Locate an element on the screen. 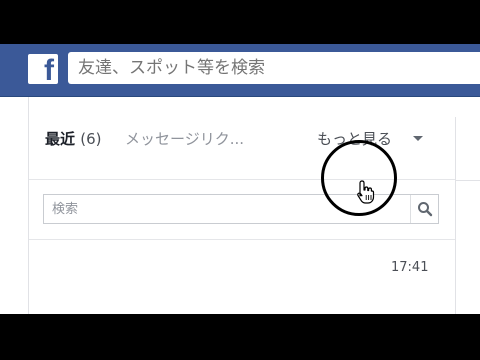 The image size is (480, 360). search-icon is located at coordinates (425, 209).